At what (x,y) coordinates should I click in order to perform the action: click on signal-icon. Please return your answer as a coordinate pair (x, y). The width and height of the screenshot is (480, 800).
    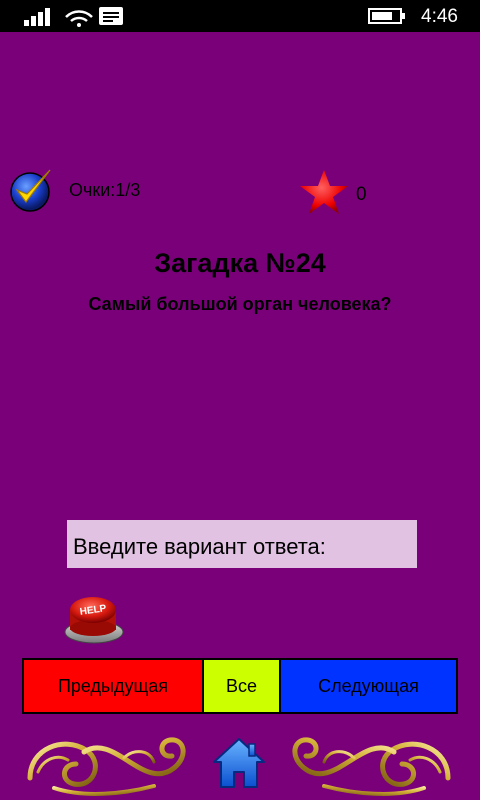
    Looking at the image, I should click on (37, 17).